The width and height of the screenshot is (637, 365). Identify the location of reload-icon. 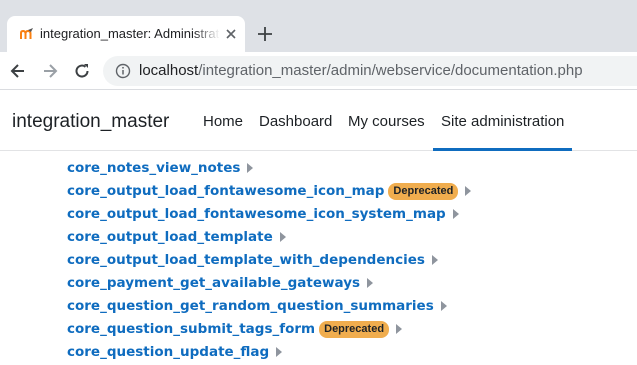
(82, 71).